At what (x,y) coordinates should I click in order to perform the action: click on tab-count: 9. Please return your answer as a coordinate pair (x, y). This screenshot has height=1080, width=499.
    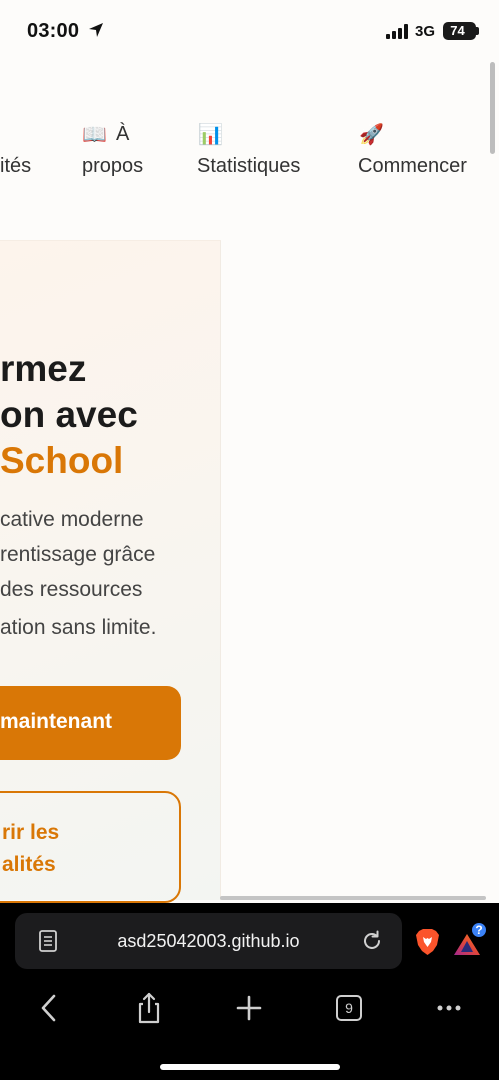
    Looking at the image, I should click on (349, 1008).